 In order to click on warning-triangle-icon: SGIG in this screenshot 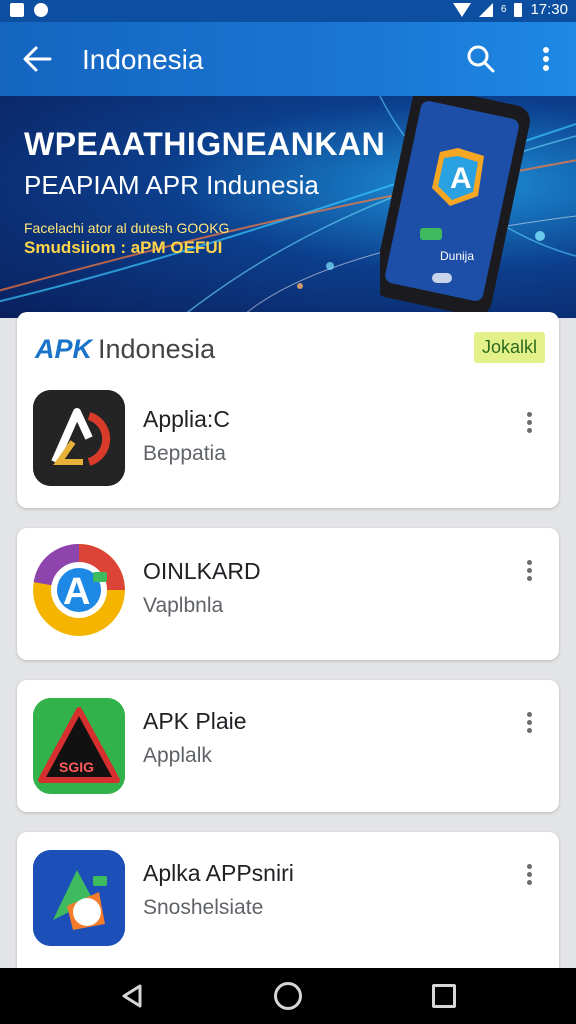, I will do `click(79, 746)`.